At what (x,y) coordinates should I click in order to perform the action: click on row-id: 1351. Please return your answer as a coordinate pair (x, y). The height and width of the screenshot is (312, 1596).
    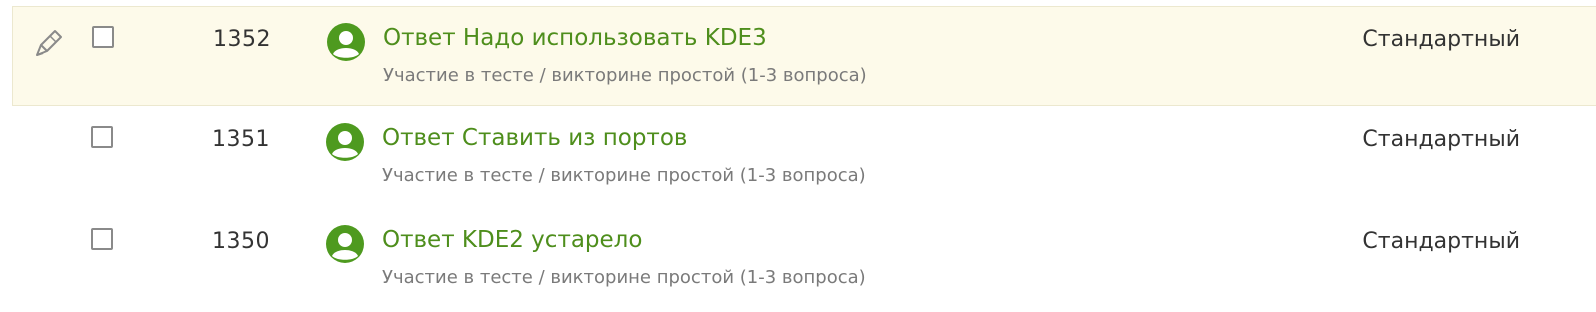
    Looking at the image, I should click on (241, 139).